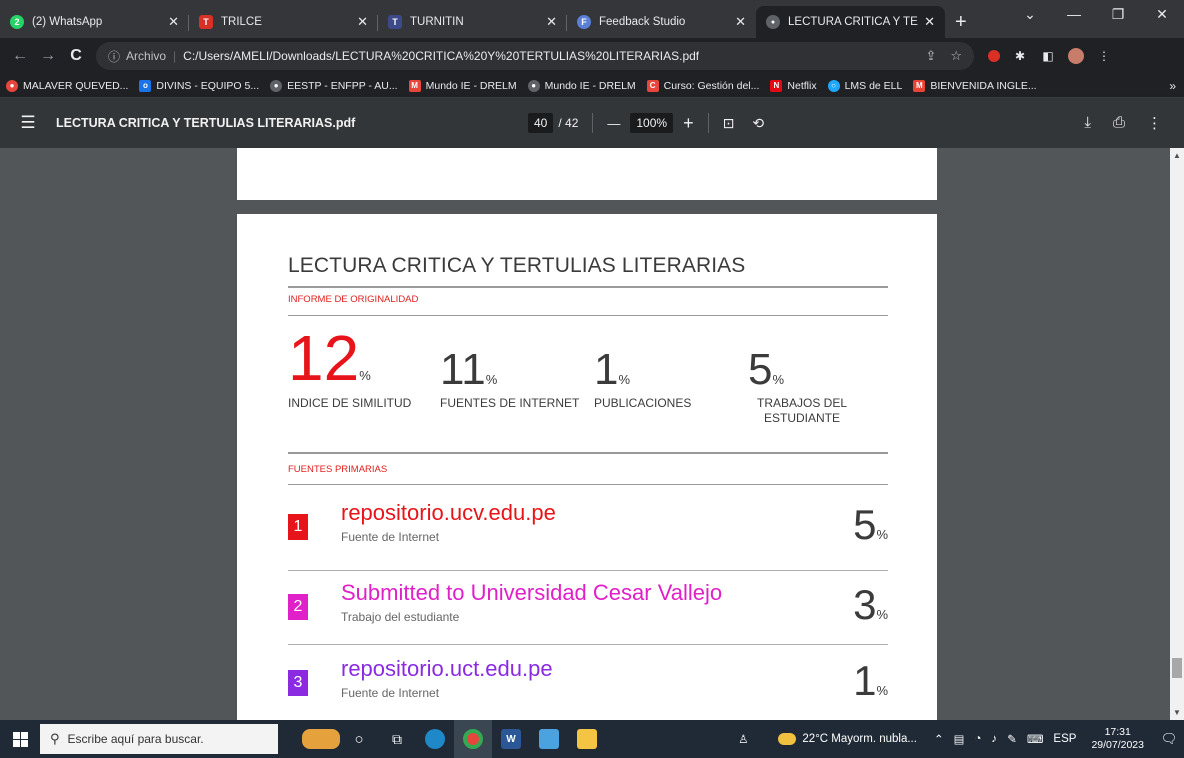  Describe the element at coordinates (743, 739) in the screenshot. I see `people-icon: ♙` at that location.